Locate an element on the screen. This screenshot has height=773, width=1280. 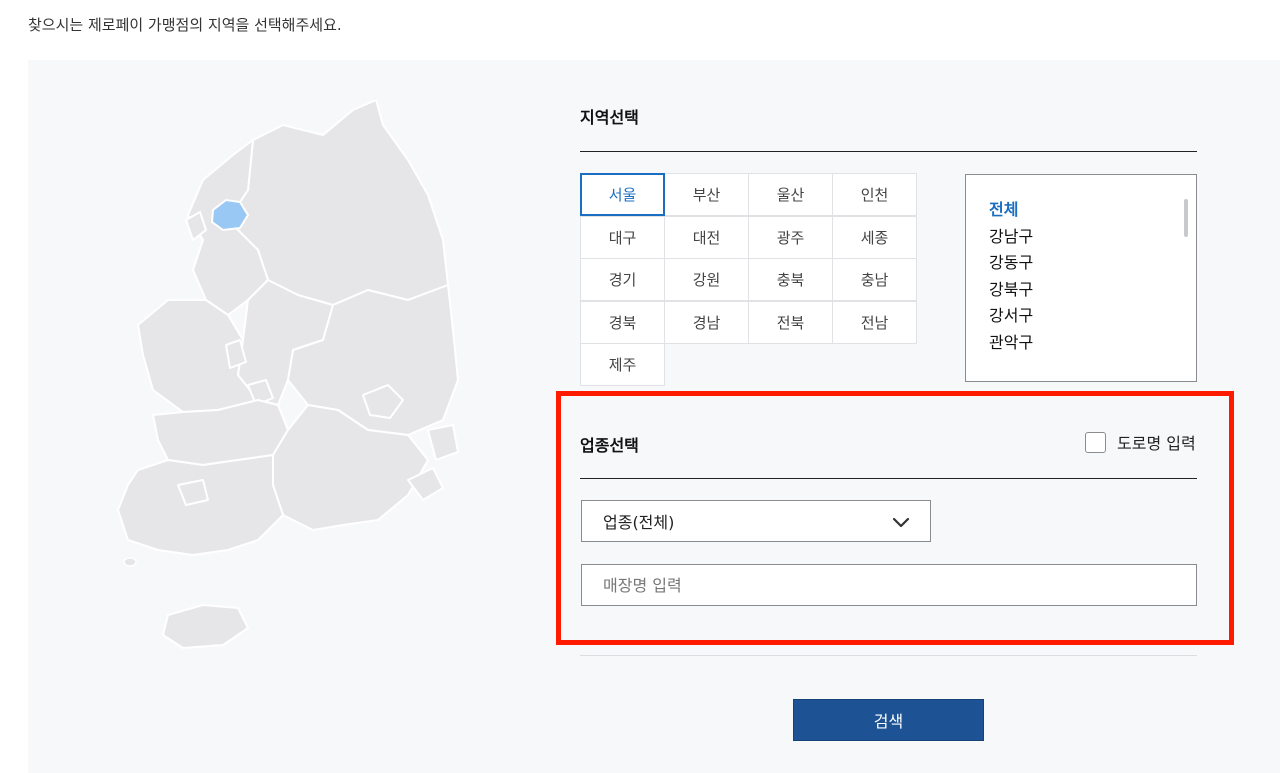
map-island is located at coordinates (130, 562).